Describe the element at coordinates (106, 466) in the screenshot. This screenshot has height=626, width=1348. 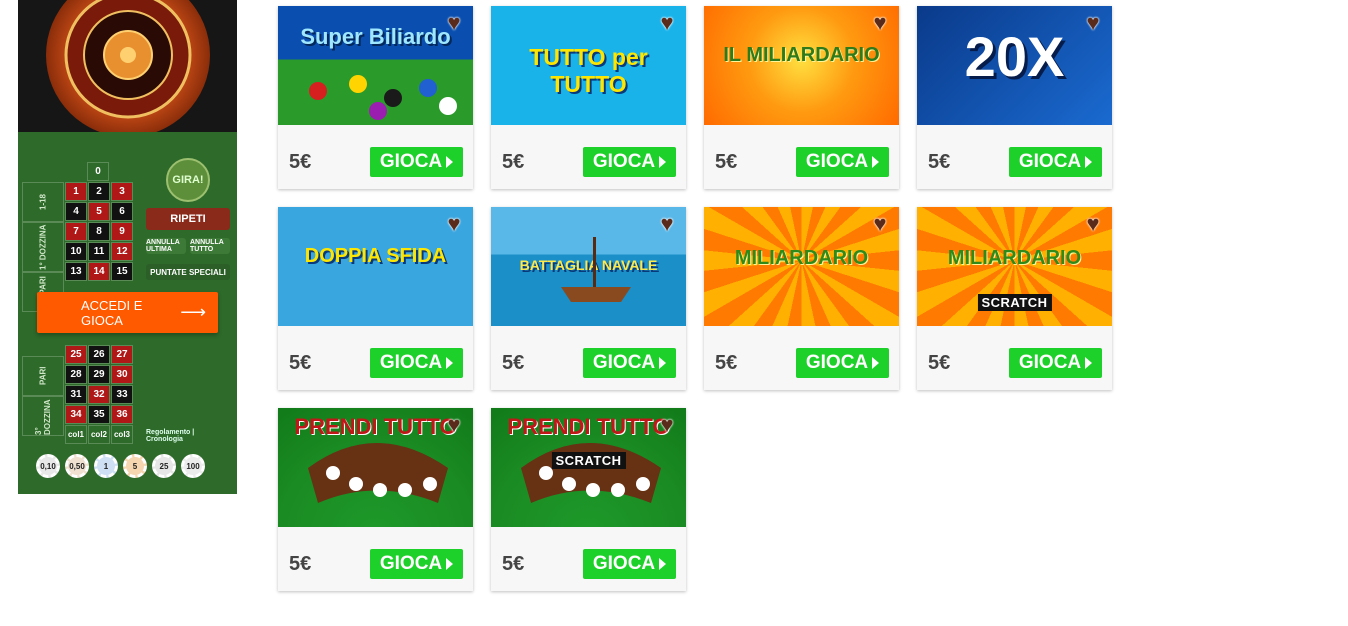
I see `chip-1: 1` at that location.